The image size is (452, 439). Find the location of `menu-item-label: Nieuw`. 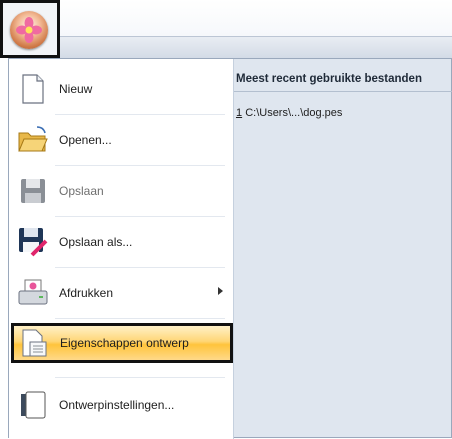

menu-item-label: Nieuw is located at coordinates (76, 89).